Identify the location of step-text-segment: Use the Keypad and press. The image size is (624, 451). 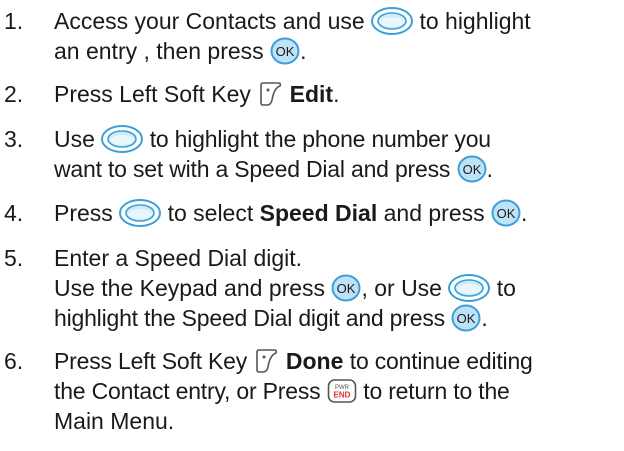
(190, 288).